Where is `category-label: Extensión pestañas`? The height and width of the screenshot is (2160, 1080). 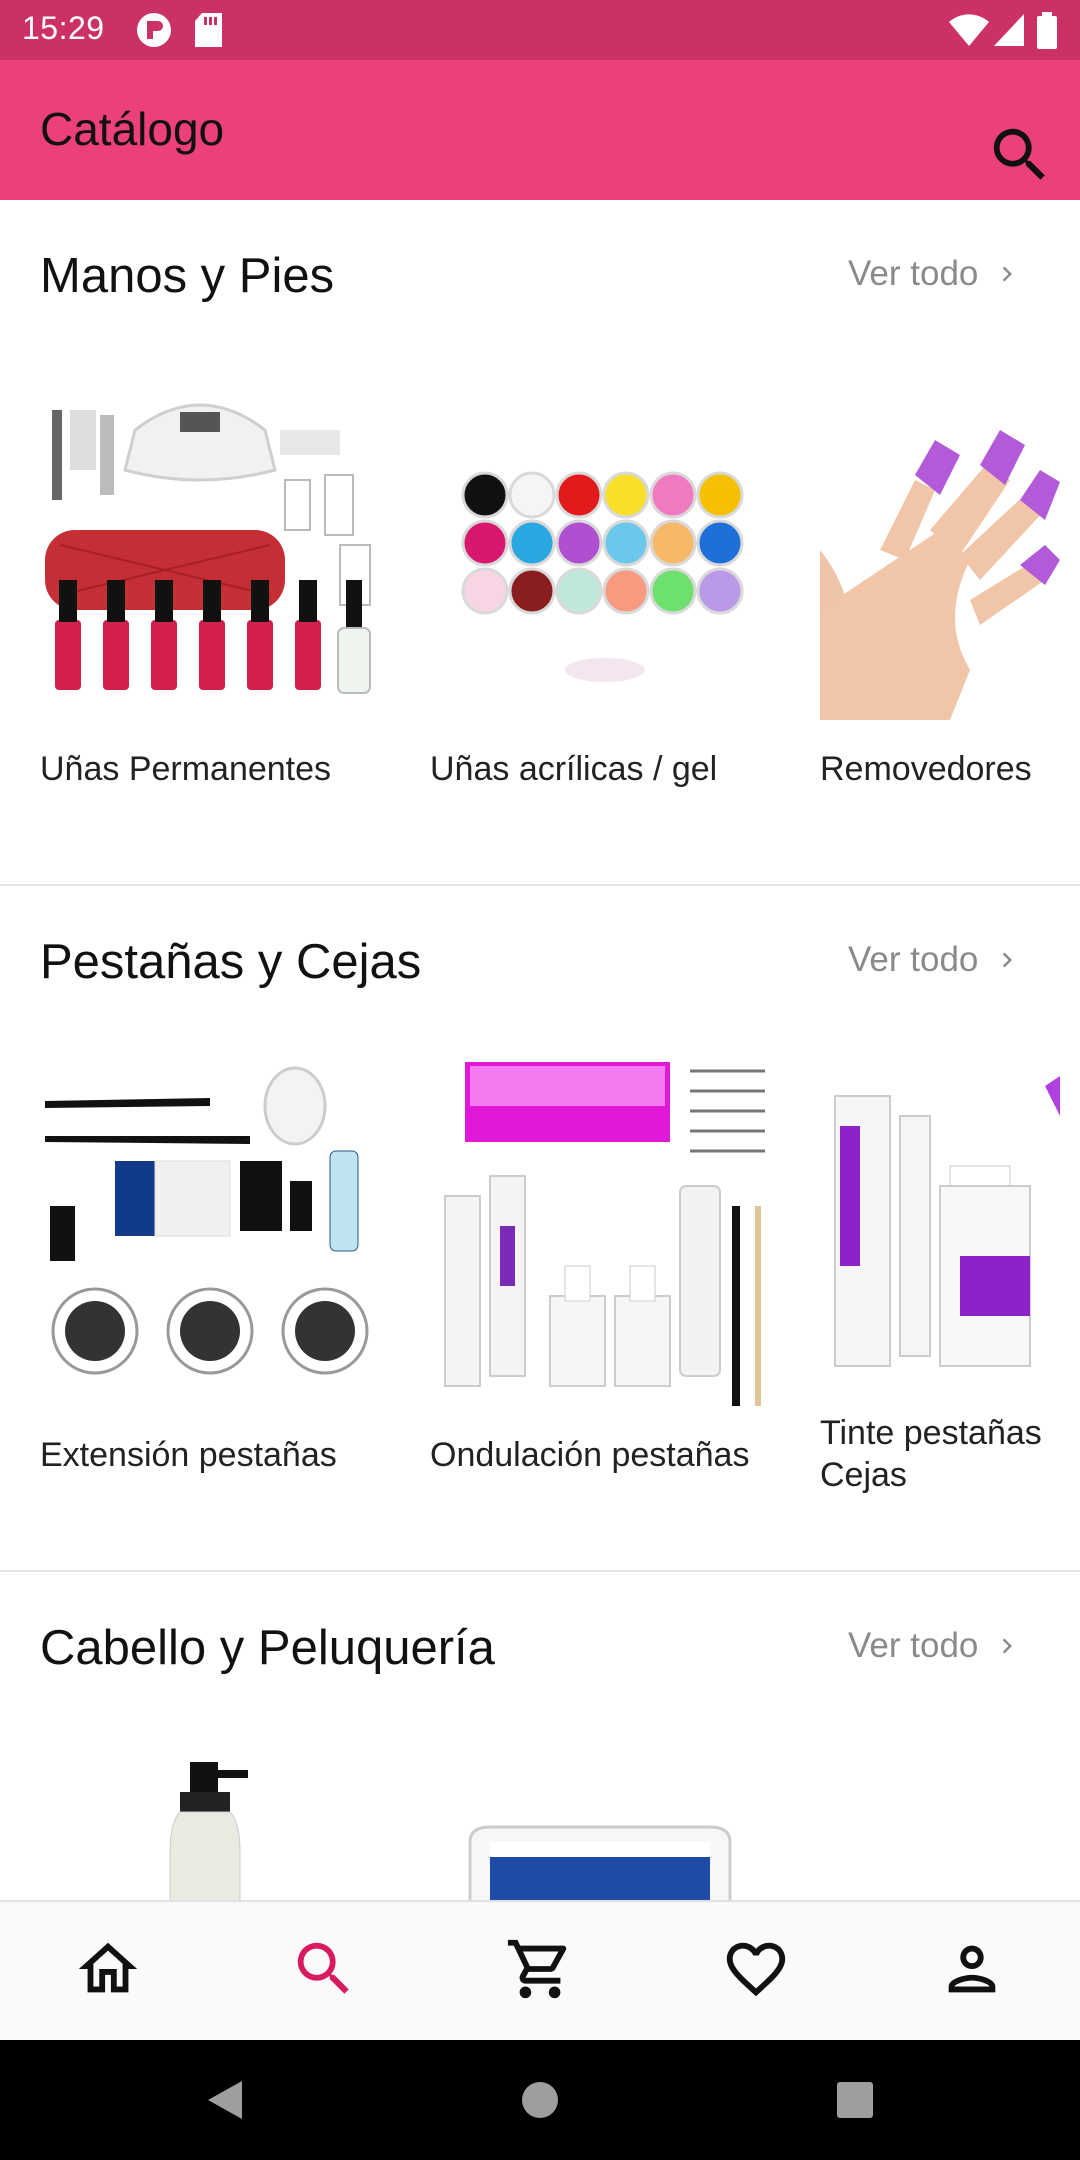
category-label: Extensión pestañas is located at coordinates (188, 1455).